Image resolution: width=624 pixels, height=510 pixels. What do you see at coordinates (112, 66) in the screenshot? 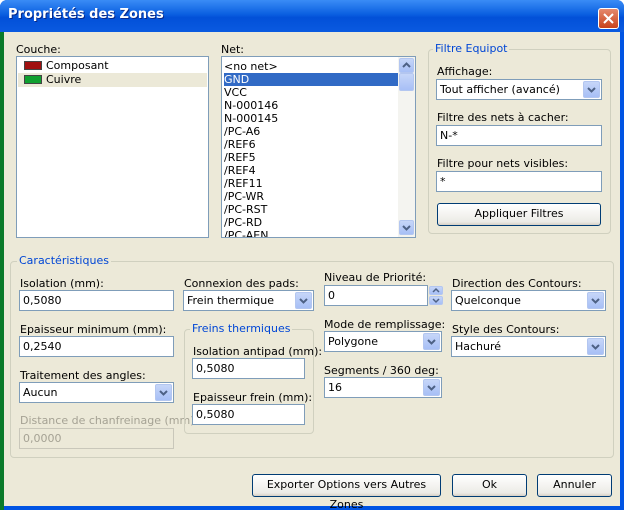
I see `couche-item-composant: Composant` at bounding box center [112, 66].